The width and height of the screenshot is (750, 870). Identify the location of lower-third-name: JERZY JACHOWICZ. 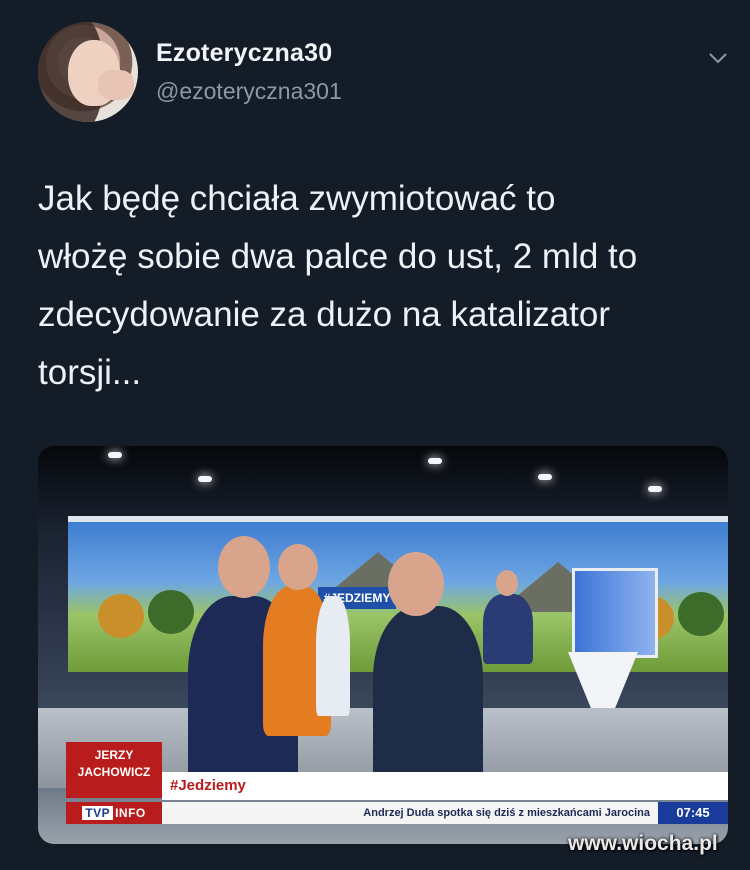
(114, 770).